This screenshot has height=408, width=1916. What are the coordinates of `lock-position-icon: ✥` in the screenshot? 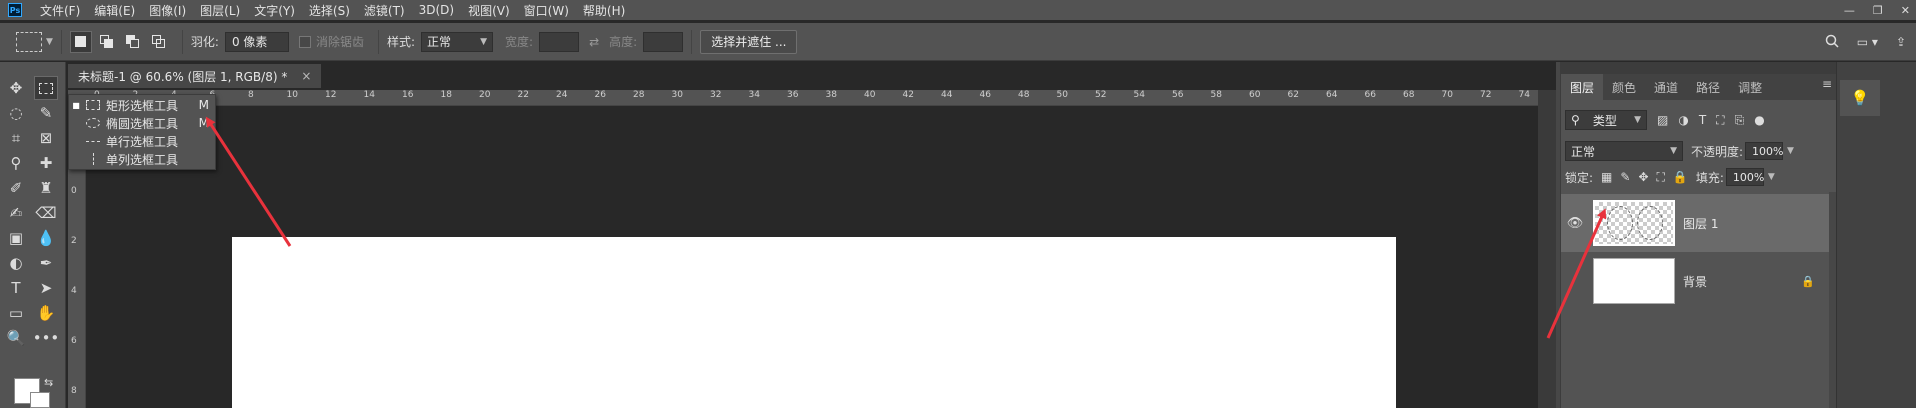 It's located at (1643, 177).